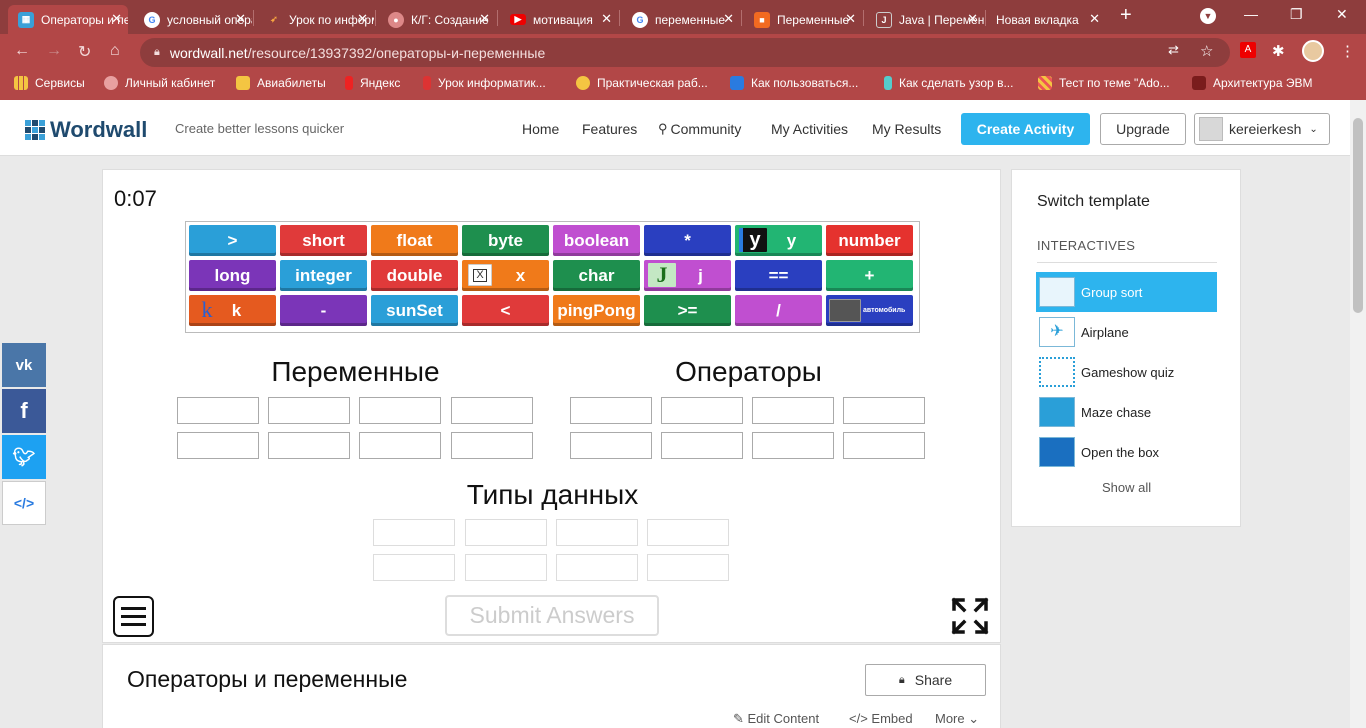 The image size is (1366, 728). Describe the element at coordinates (1173, 50) in the screenshot. I see `translate-icon: ⇄` at that location.